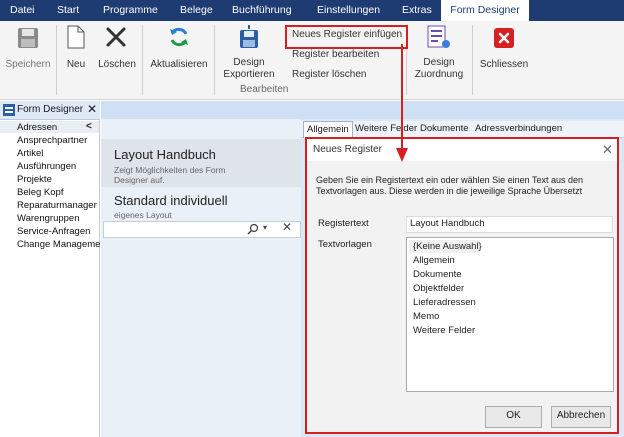 The height and width of the screenshot is (437, 624). I want to click on delete-register-button: Register löschen, so click(329, 74).